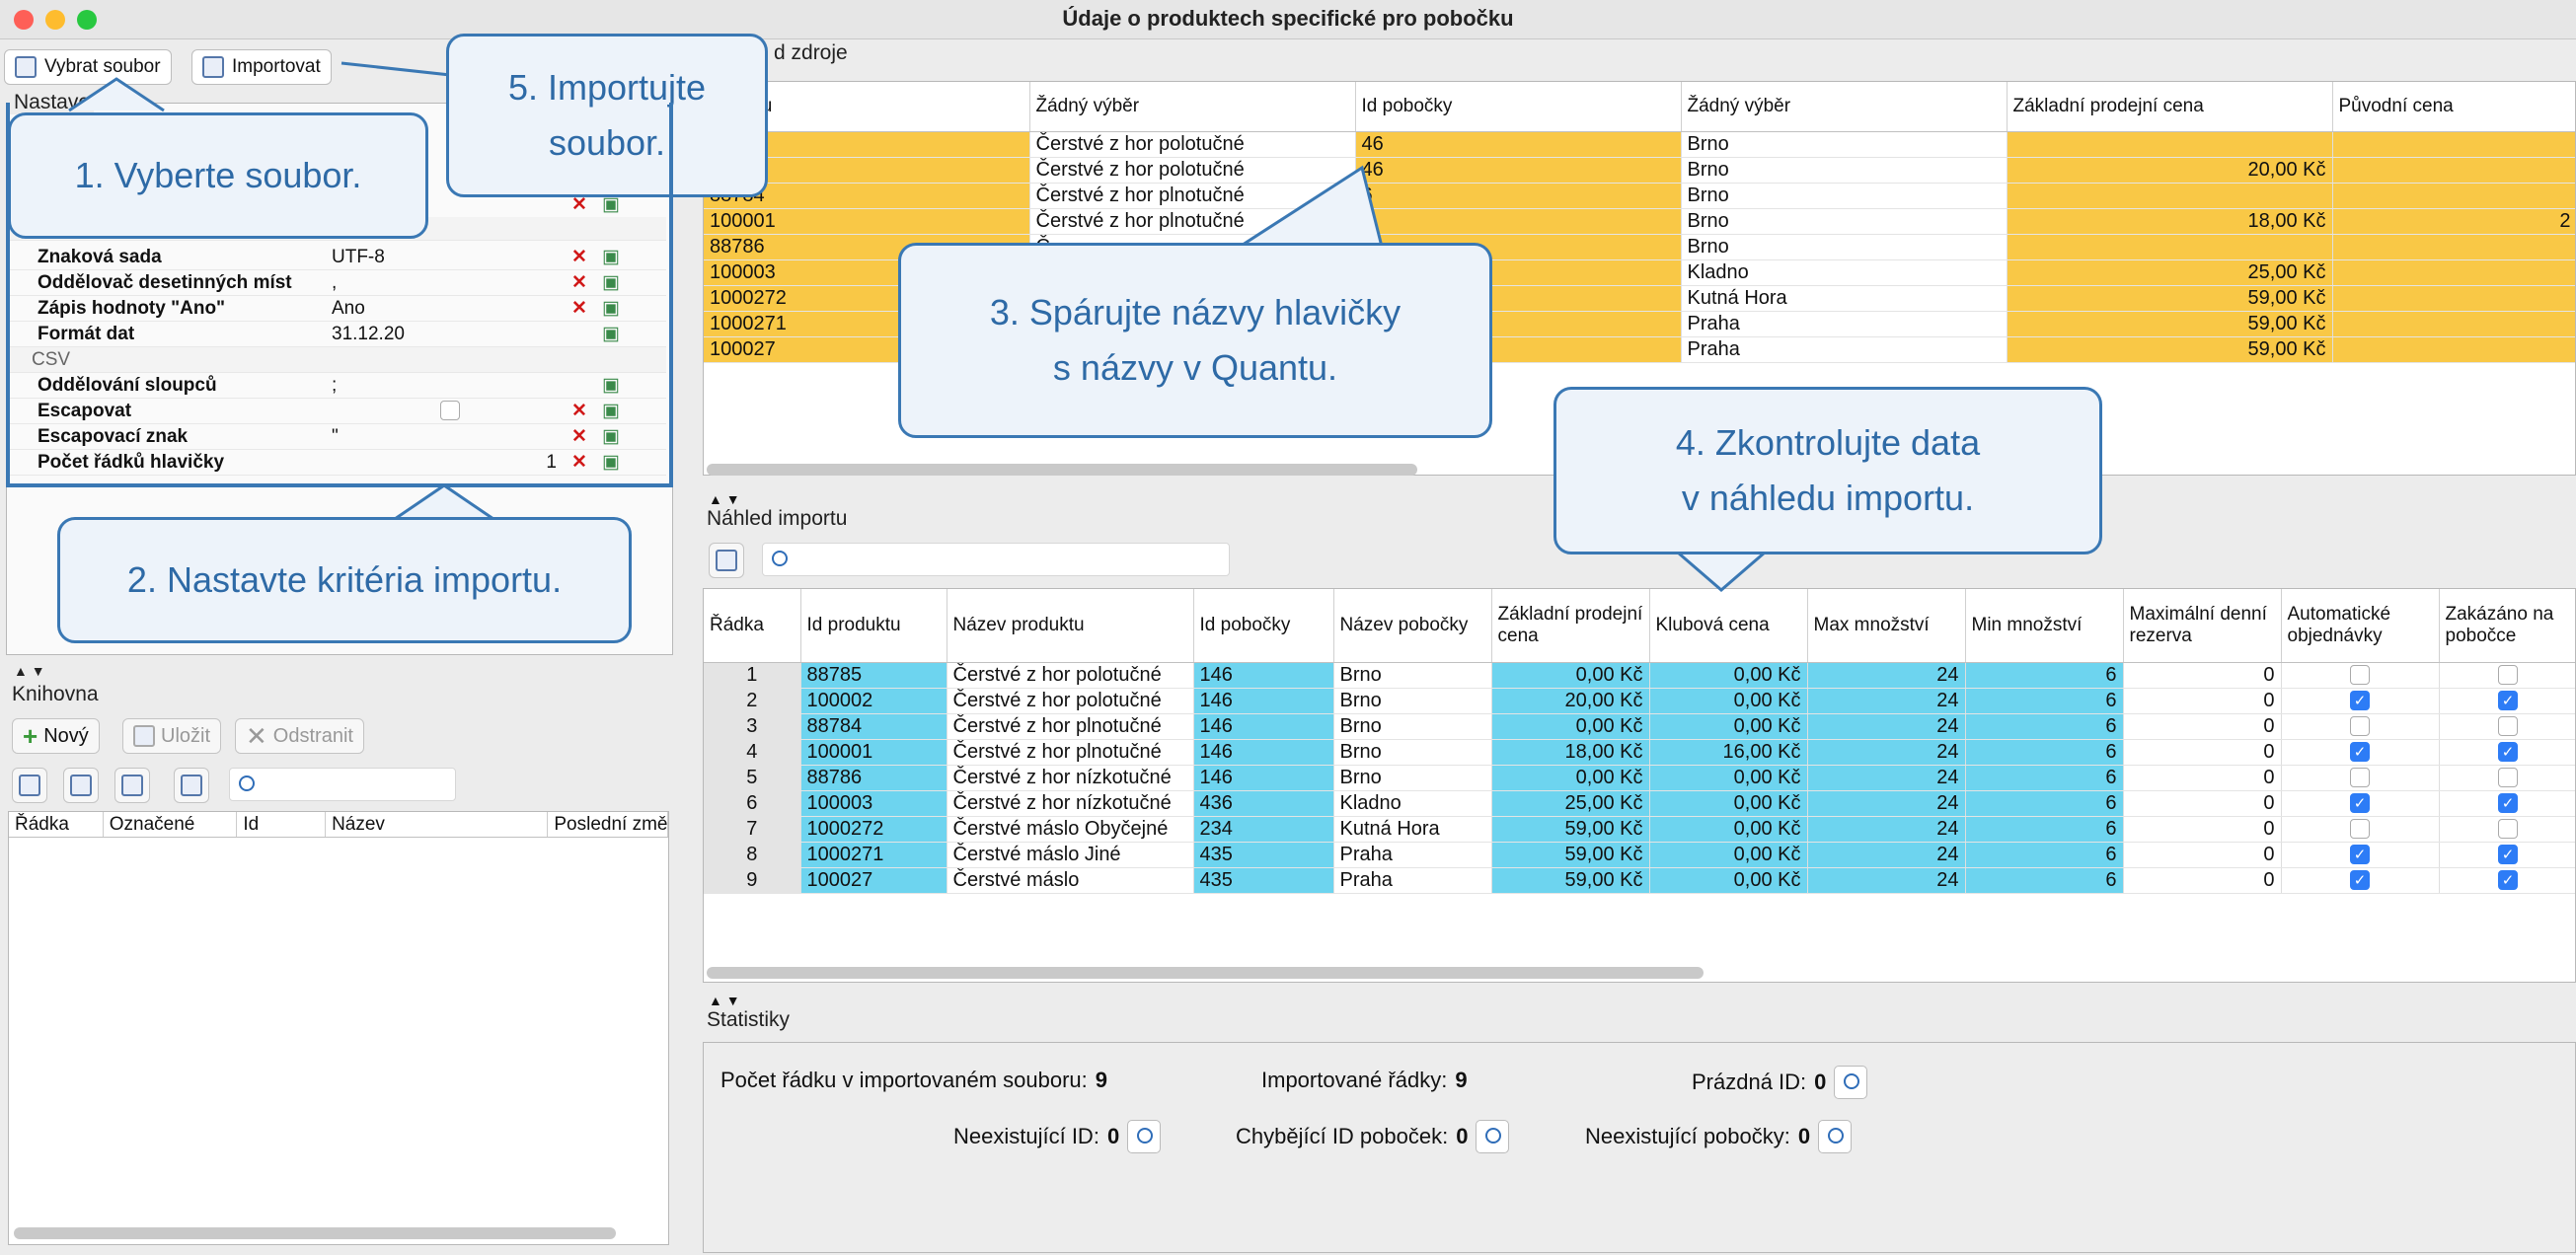 This screenshot has width=2576, height=1255. What do you see at coordinates (1311, 207) in the screenshot?
I see `callout-3-pointer` at bounding box center [1311, 207].